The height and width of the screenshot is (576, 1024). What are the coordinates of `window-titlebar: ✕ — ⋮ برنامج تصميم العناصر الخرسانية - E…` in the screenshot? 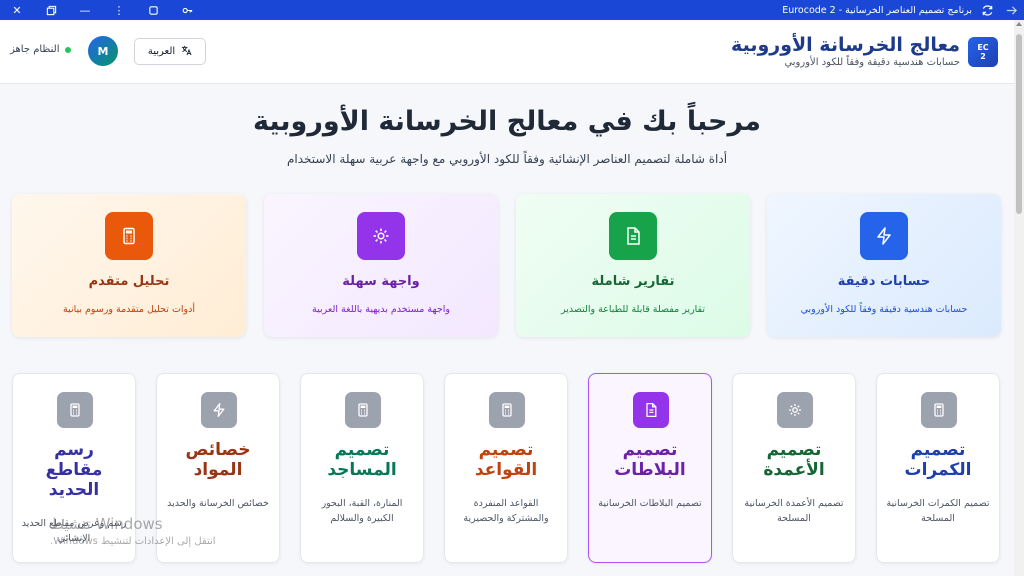 It's located at (512, 10).